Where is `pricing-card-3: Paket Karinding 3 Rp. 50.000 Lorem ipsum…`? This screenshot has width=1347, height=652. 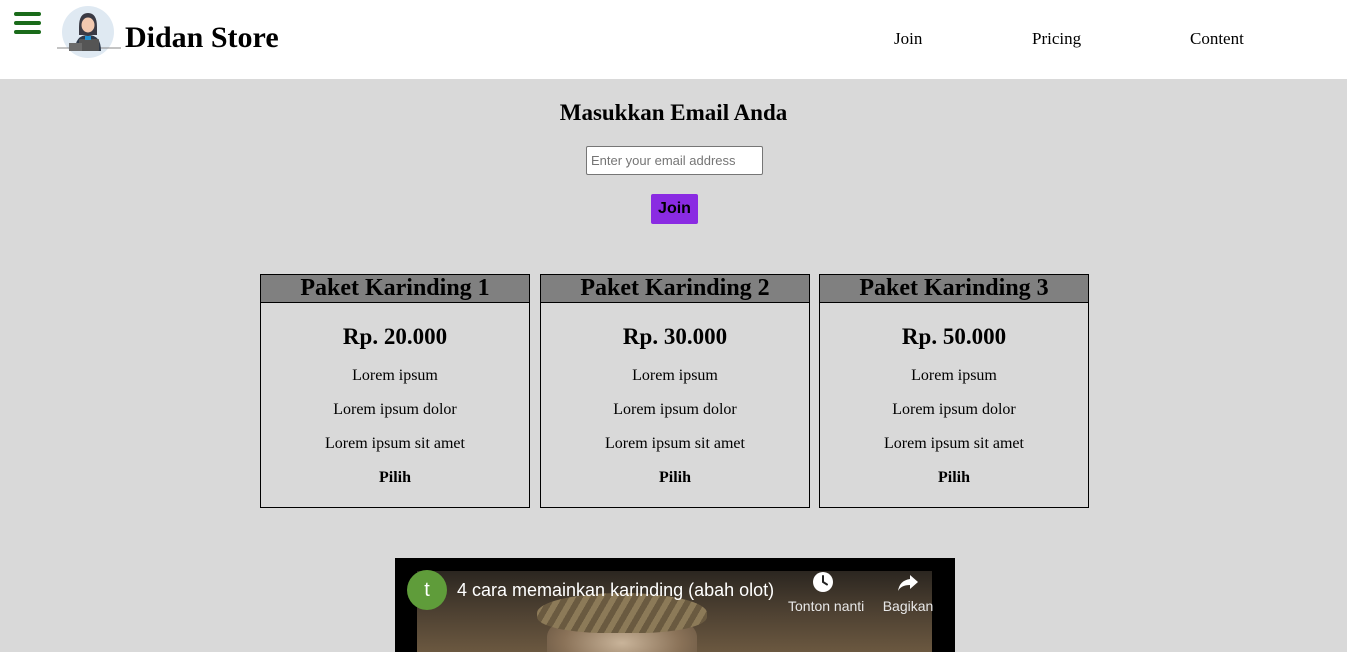
pricing-card-3: Paket Karinding 3 Rp. 50.000 Lorem ipsum… is located at coordinates (954, 391).